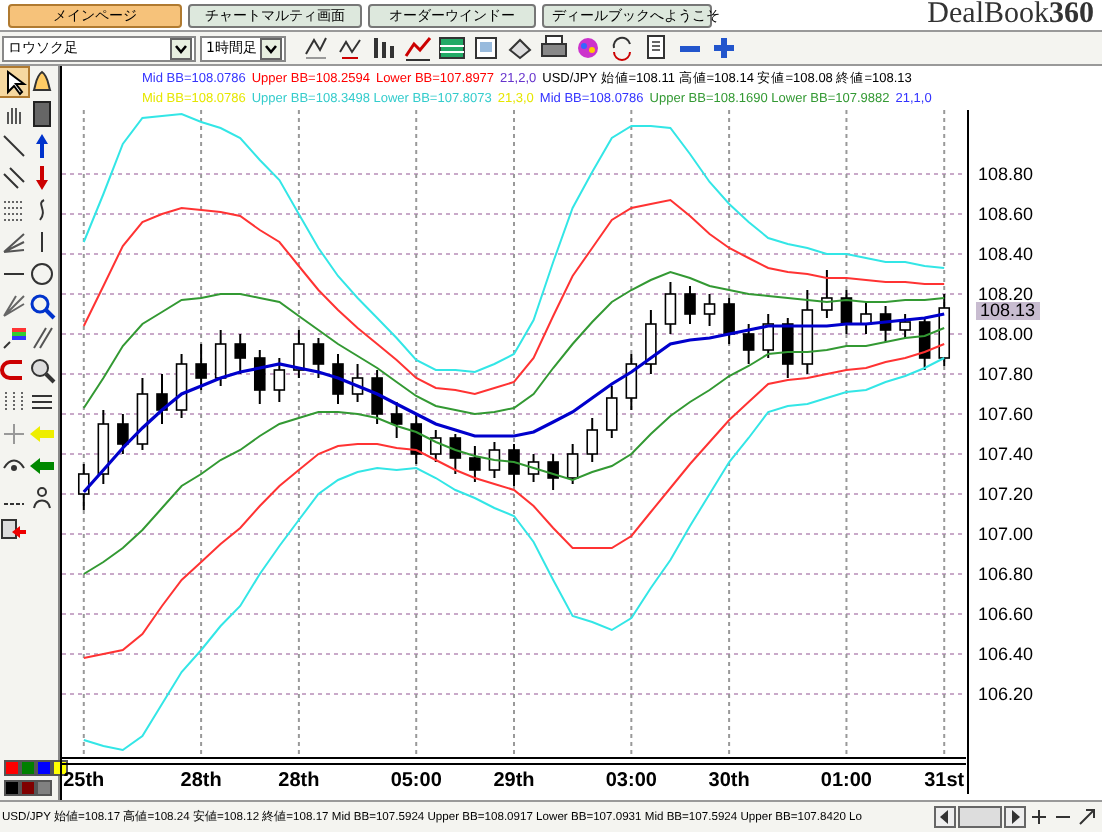 The image size is (1102, 834). Describe the element at coordinates (1006, 334) in the screenshot. I see `y-axis-label: 108.00` at that location.